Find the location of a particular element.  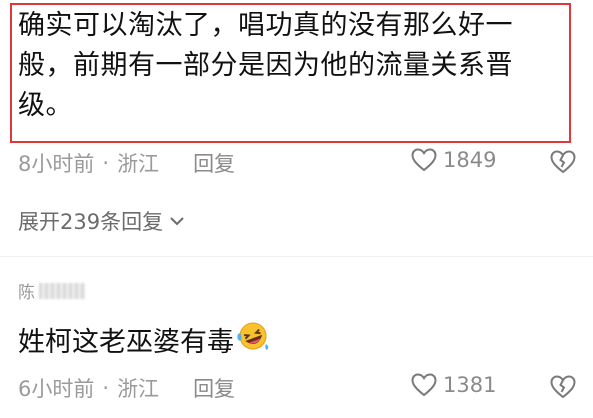

rolling-on-floor-laughing-emoji-icon is located at coordinates (253, 339).